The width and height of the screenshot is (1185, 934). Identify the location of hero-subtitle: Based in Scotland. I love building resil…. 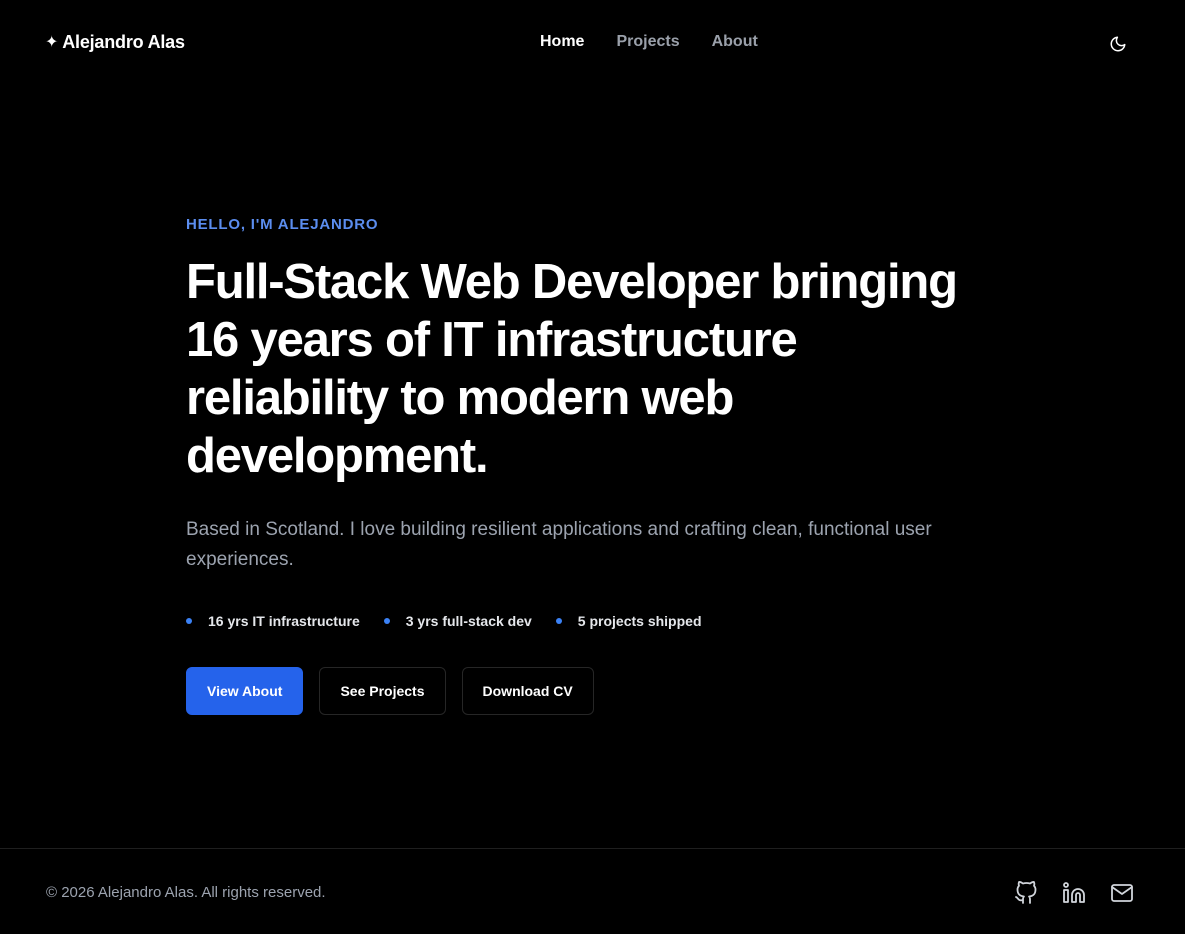
(559, 544).